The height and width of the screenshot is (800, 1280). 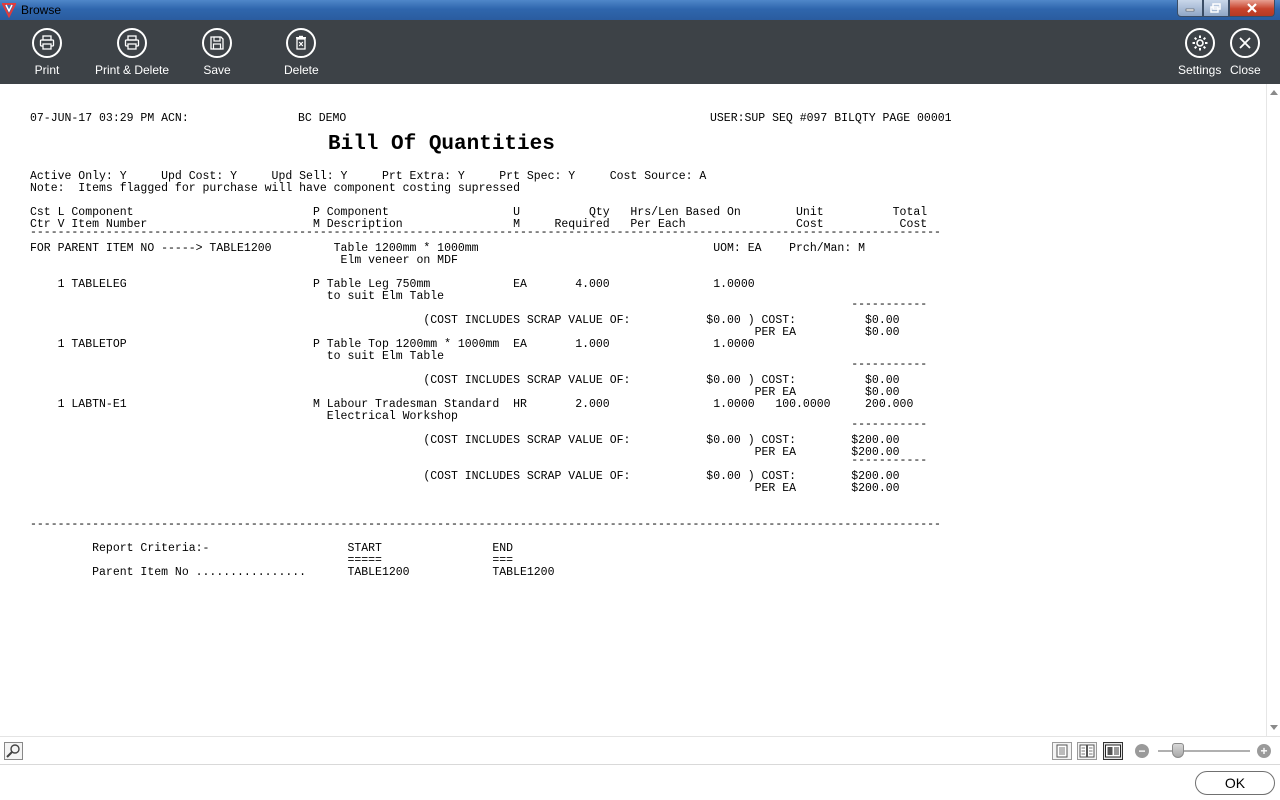 What do you see at coordinates (640, 750) in the screenshot?
I see `status-bar: − +` at bounding box center [640, 750].